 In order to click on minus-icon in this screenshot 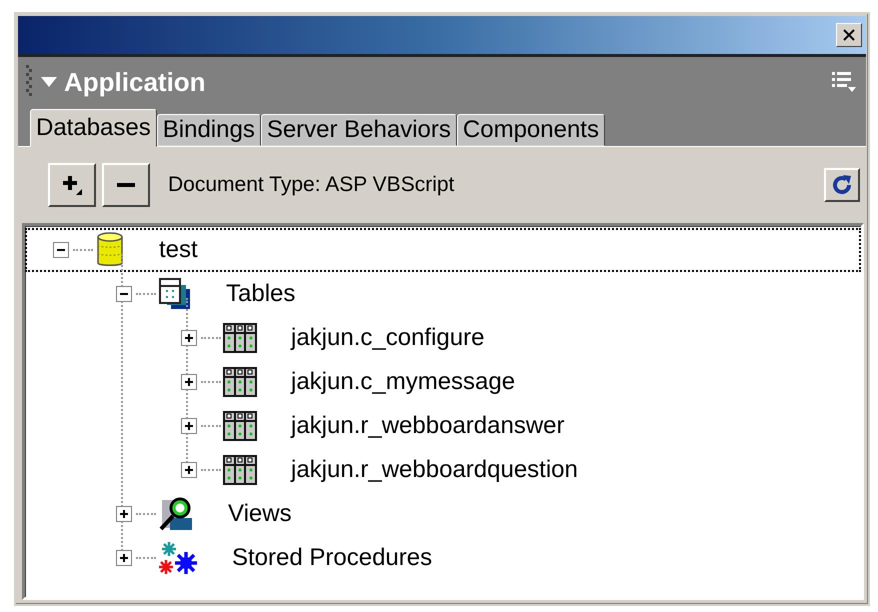, I will do `click(126, 185)`.